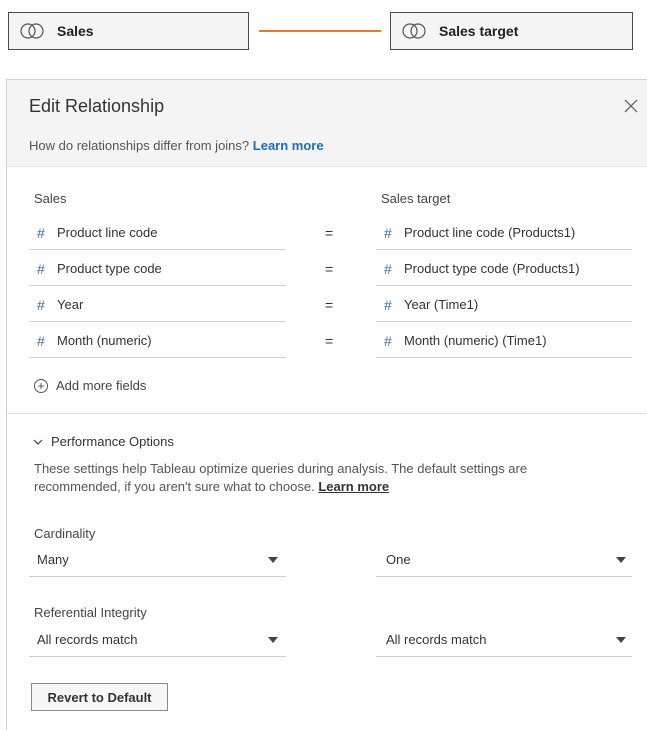 This screenshot has height=730, width=647. I want to click on selected-value: One, so click(398, 559).